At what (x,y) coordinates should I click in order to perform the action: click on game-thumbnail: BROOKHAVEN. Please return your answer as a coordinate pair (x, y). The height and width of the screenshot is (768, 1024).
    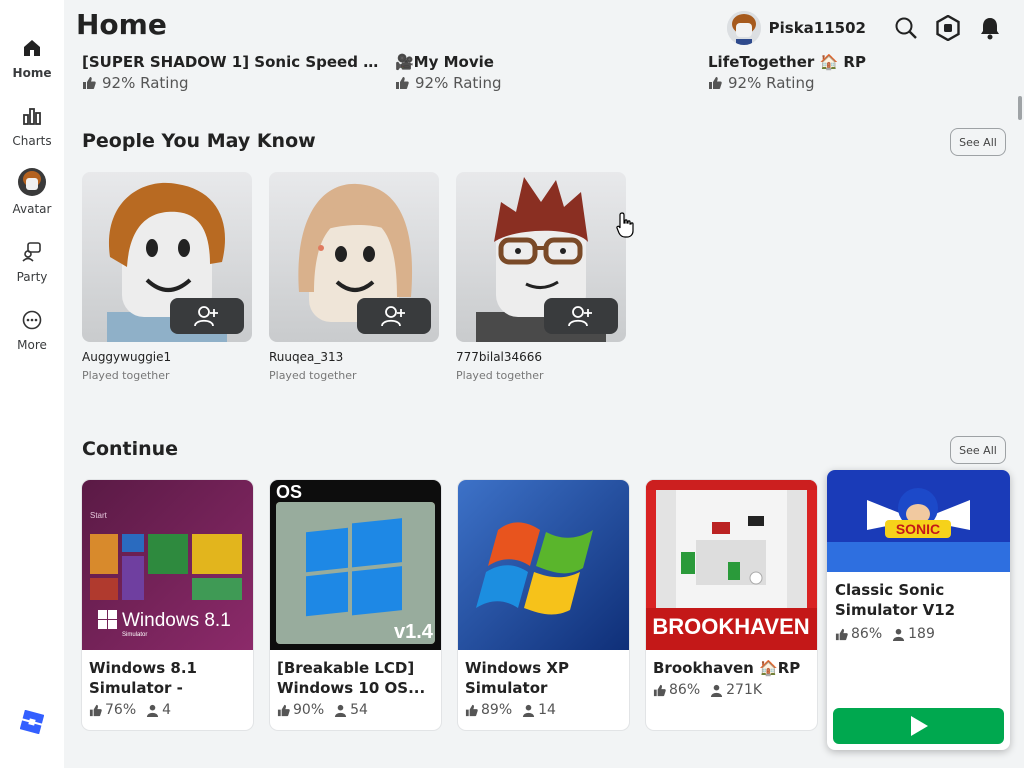
    Looking at the image, I should click on (731, 565).